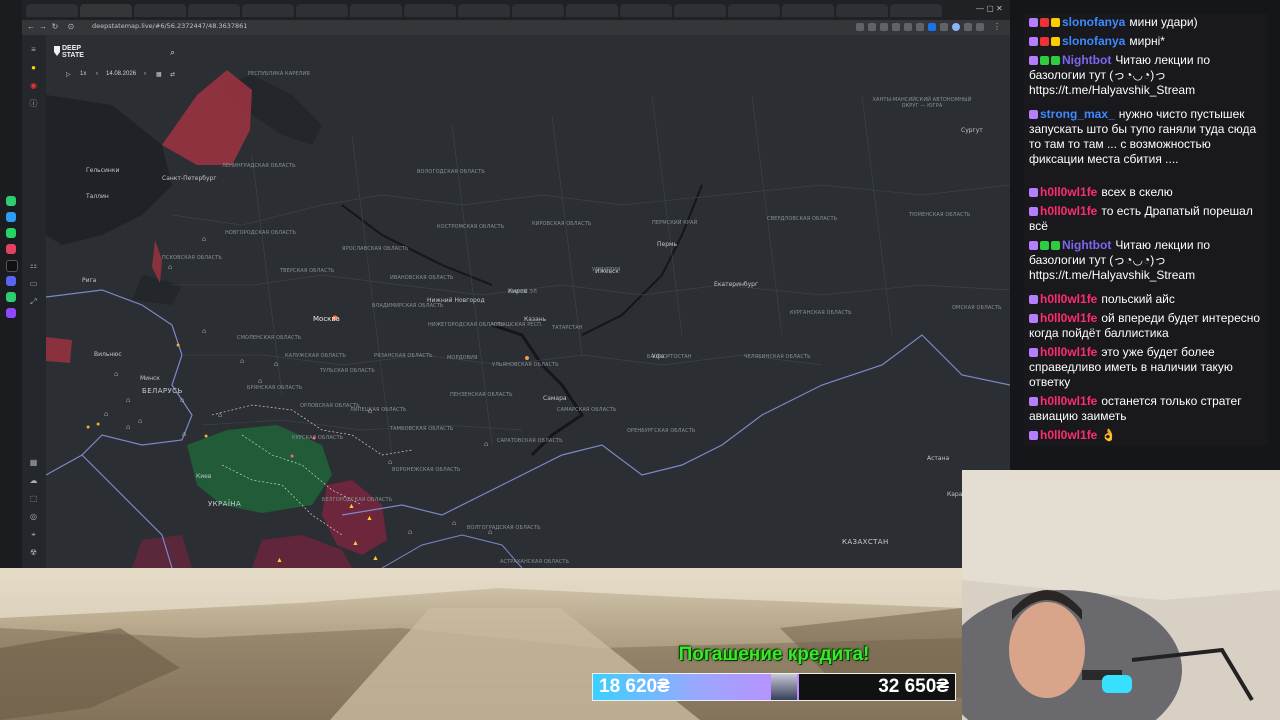 Image resolution: width=1280 pixels, height=720 pixels. Describe the element at coordinates (68, 74) in the screenshot. I see `play-icon: ▷` at that location.